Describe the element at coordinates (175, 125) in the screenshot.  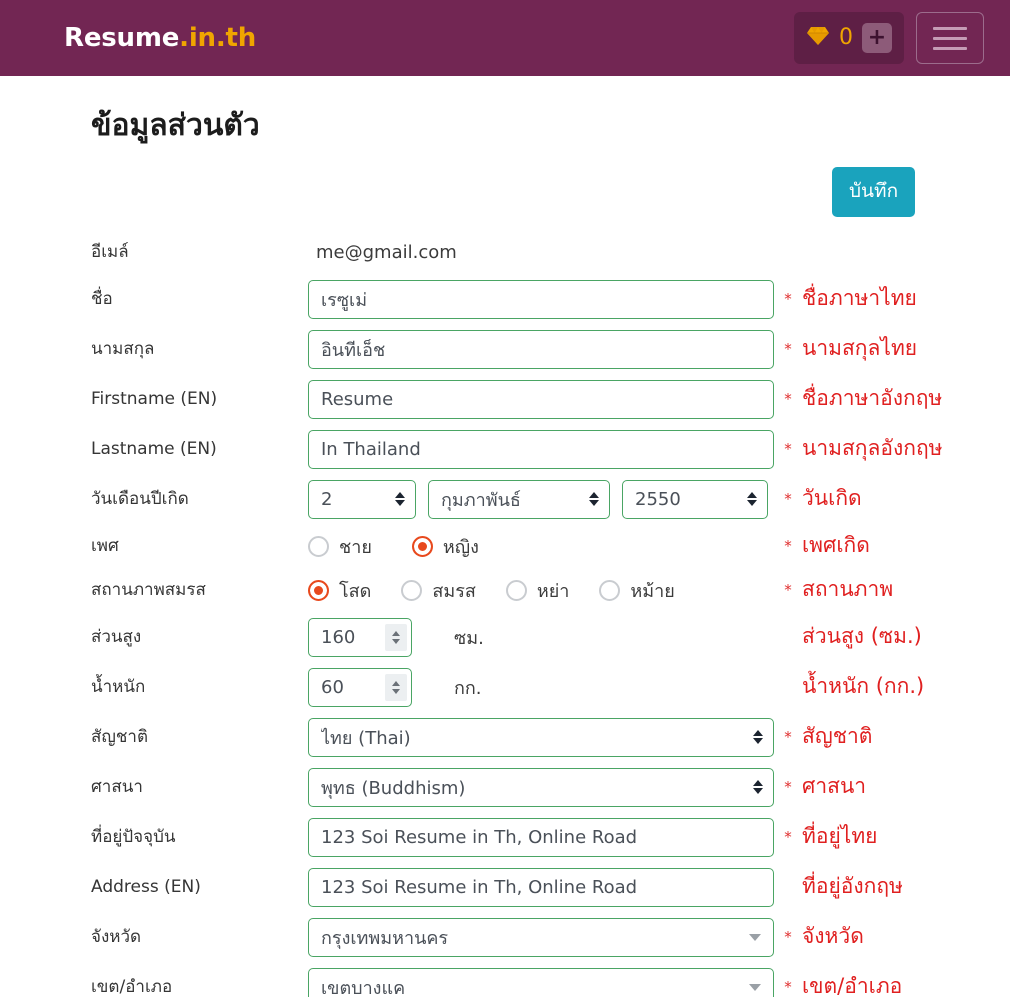
I see `page-title: ข้อมูลส่วนตัว` at that location.